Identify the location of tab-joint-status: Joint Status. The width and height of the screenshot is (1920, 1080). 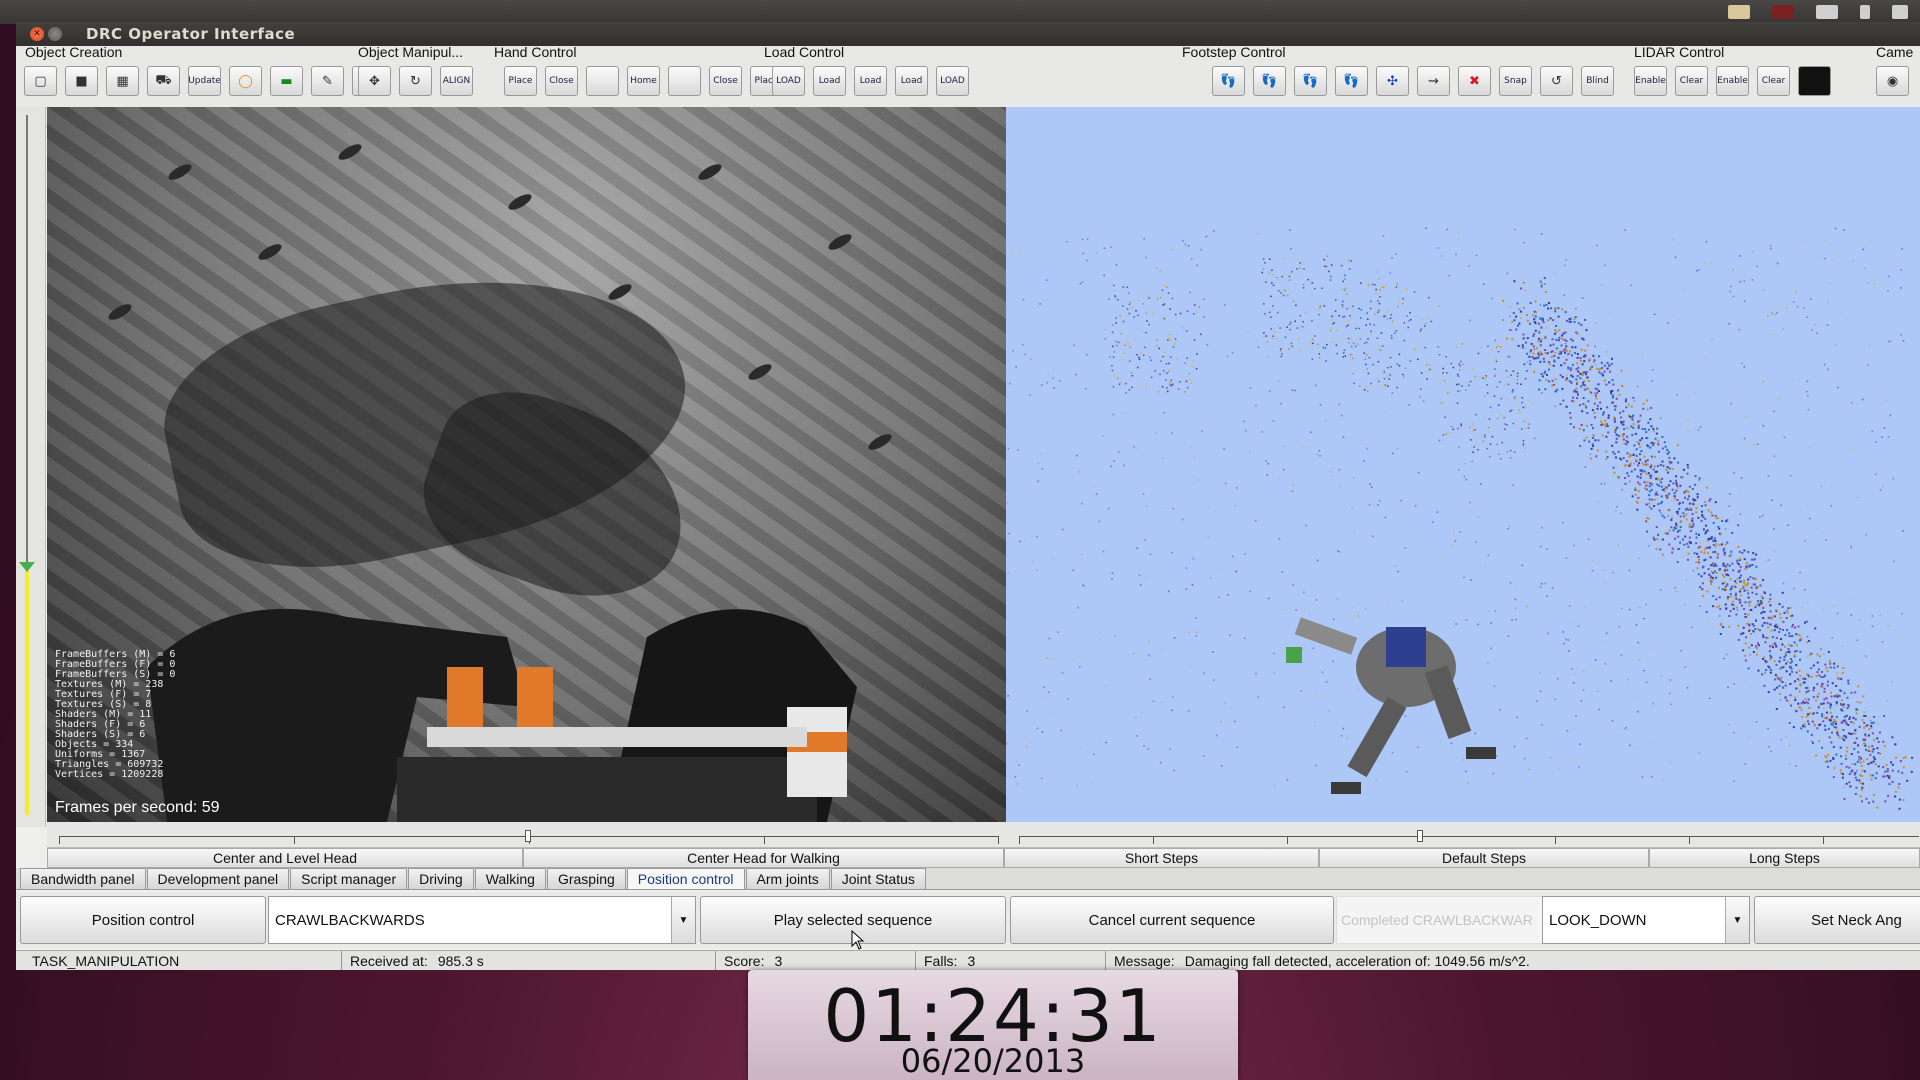
(878, 878).